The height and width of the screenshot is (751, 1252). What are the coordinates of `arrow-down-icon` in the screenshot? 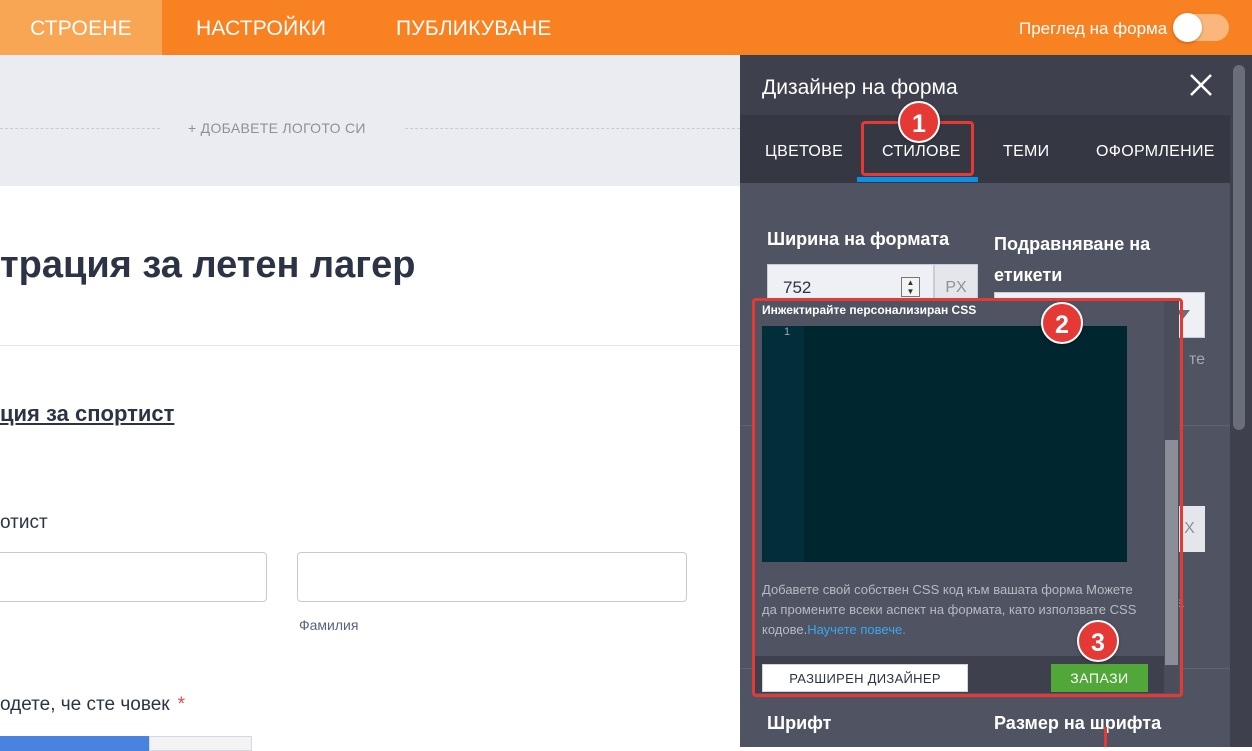 It's located at (1105, 737).